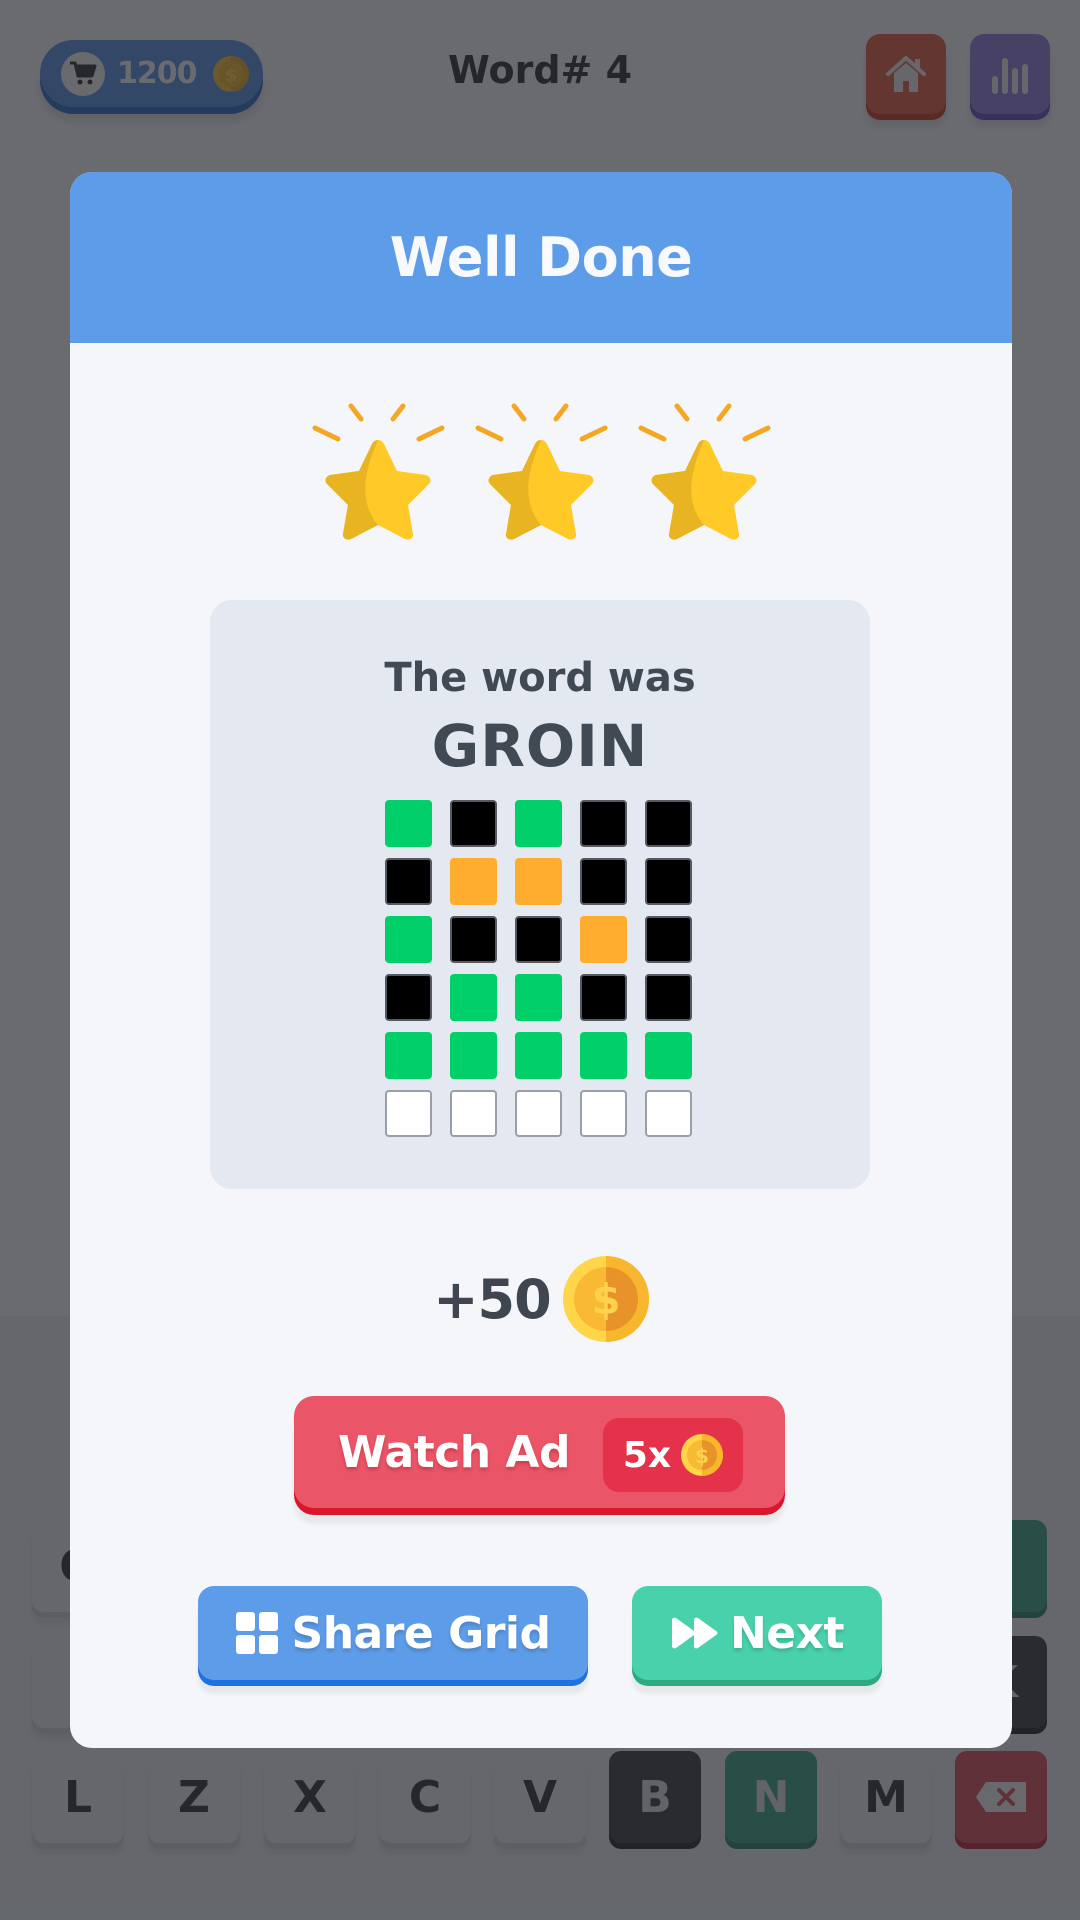  I want to click on modal-header: Well Done, so click(541, 257).